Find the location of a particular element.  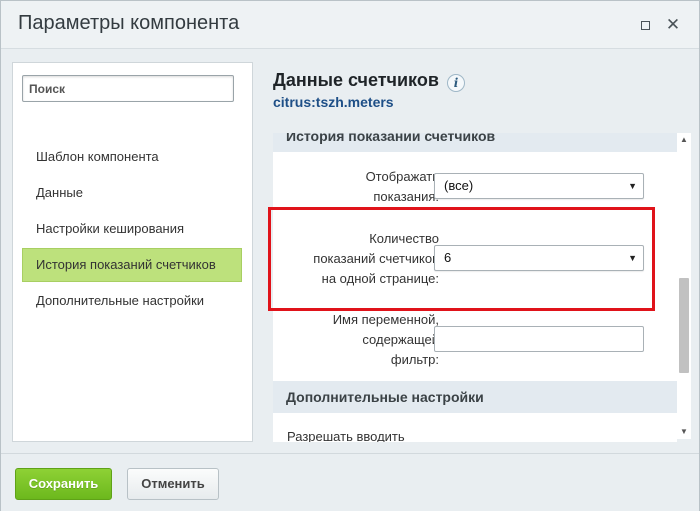

cut-off-label: Разрешать вводить is located at coordinates (346, 435).